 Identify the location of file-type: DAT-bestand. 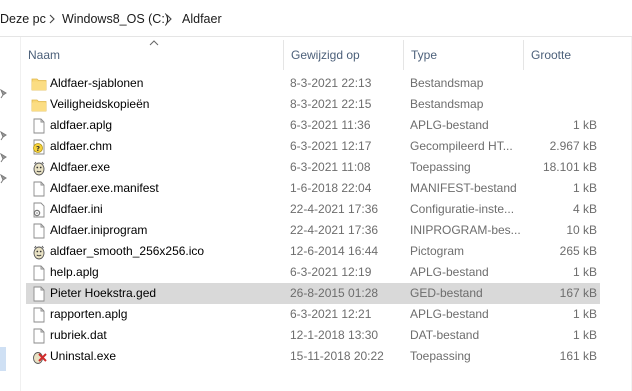
(445, 335).